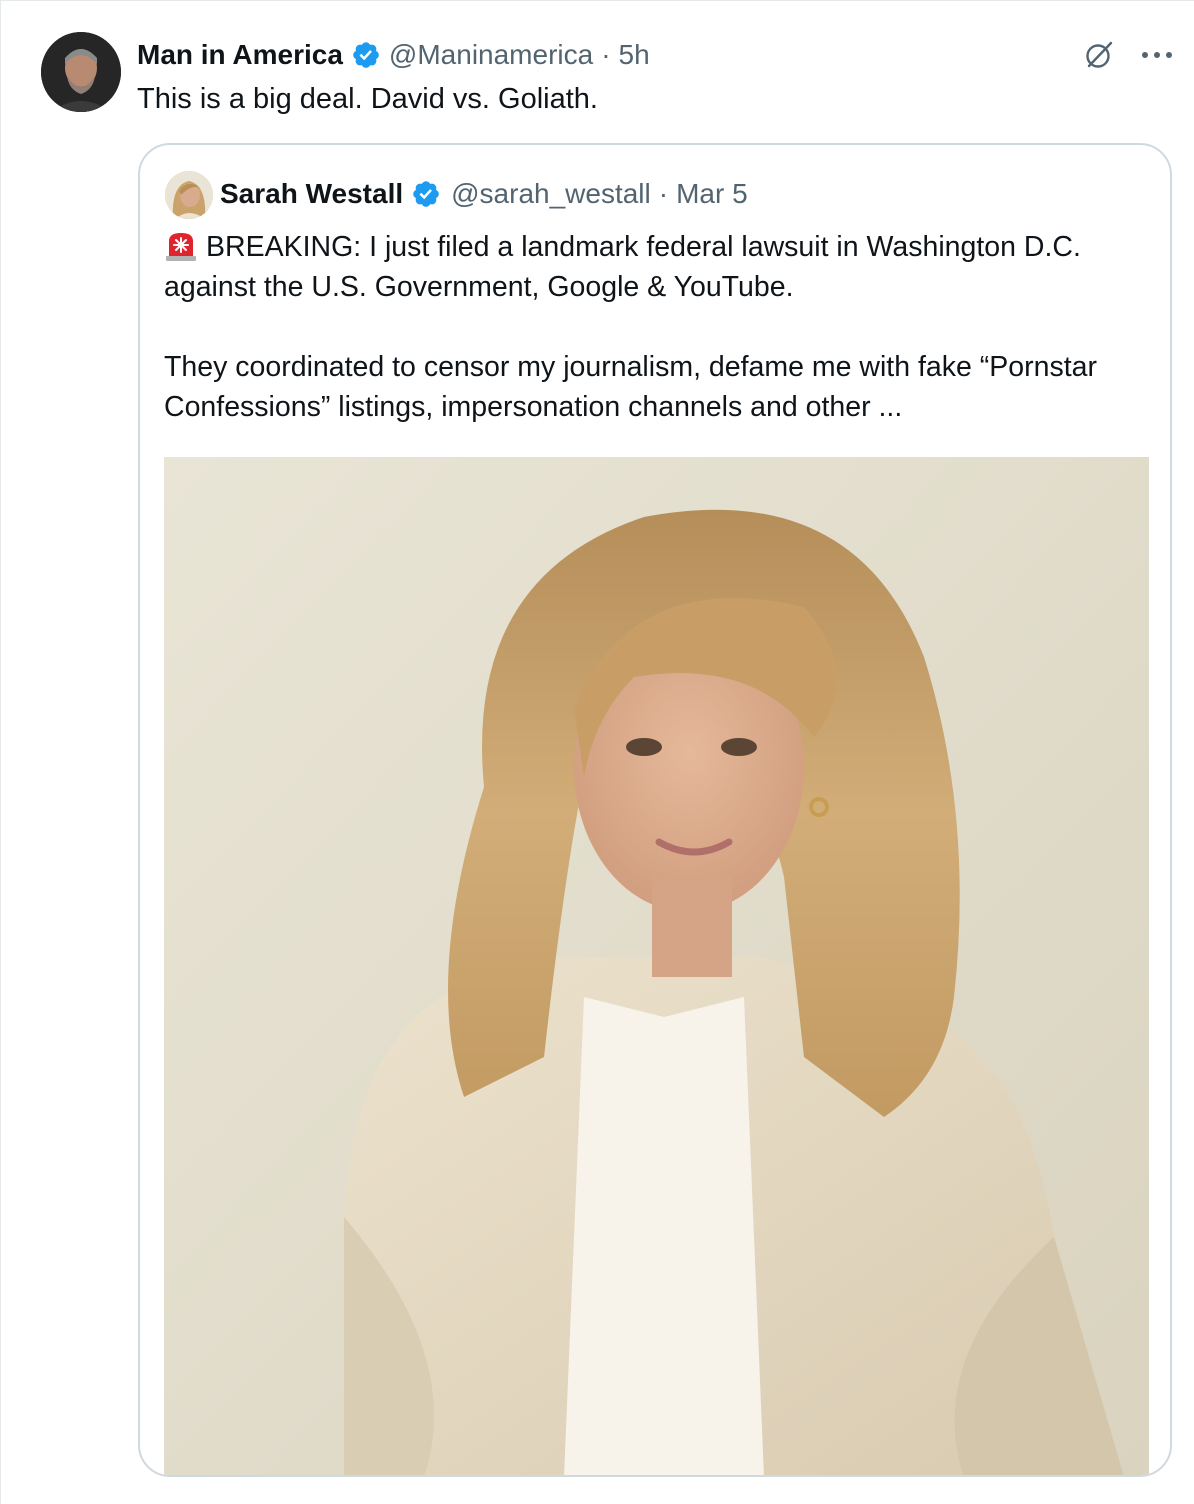 The width and height of the screenshot is (1194, 1504). I want to click on grok-button, so click(1099, 55).